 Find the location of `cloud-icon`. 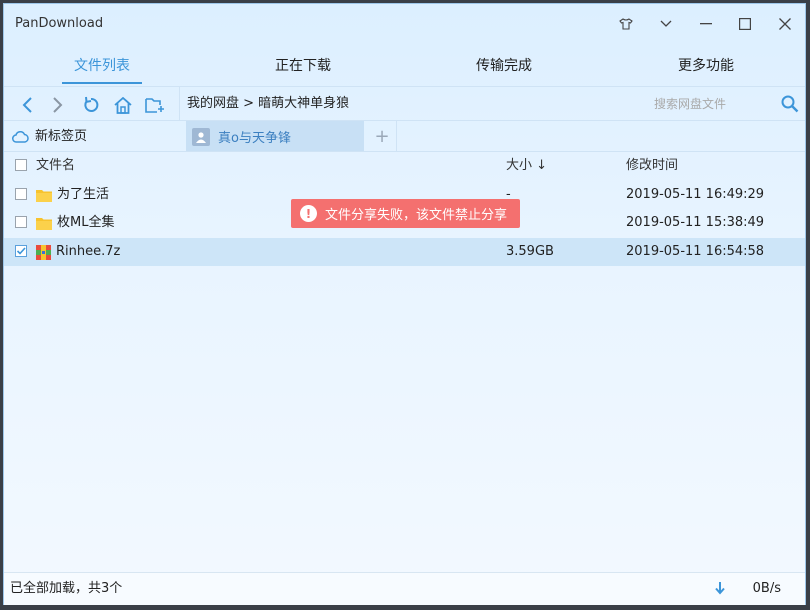

cloud-icon is located at coordinates (20, 136).